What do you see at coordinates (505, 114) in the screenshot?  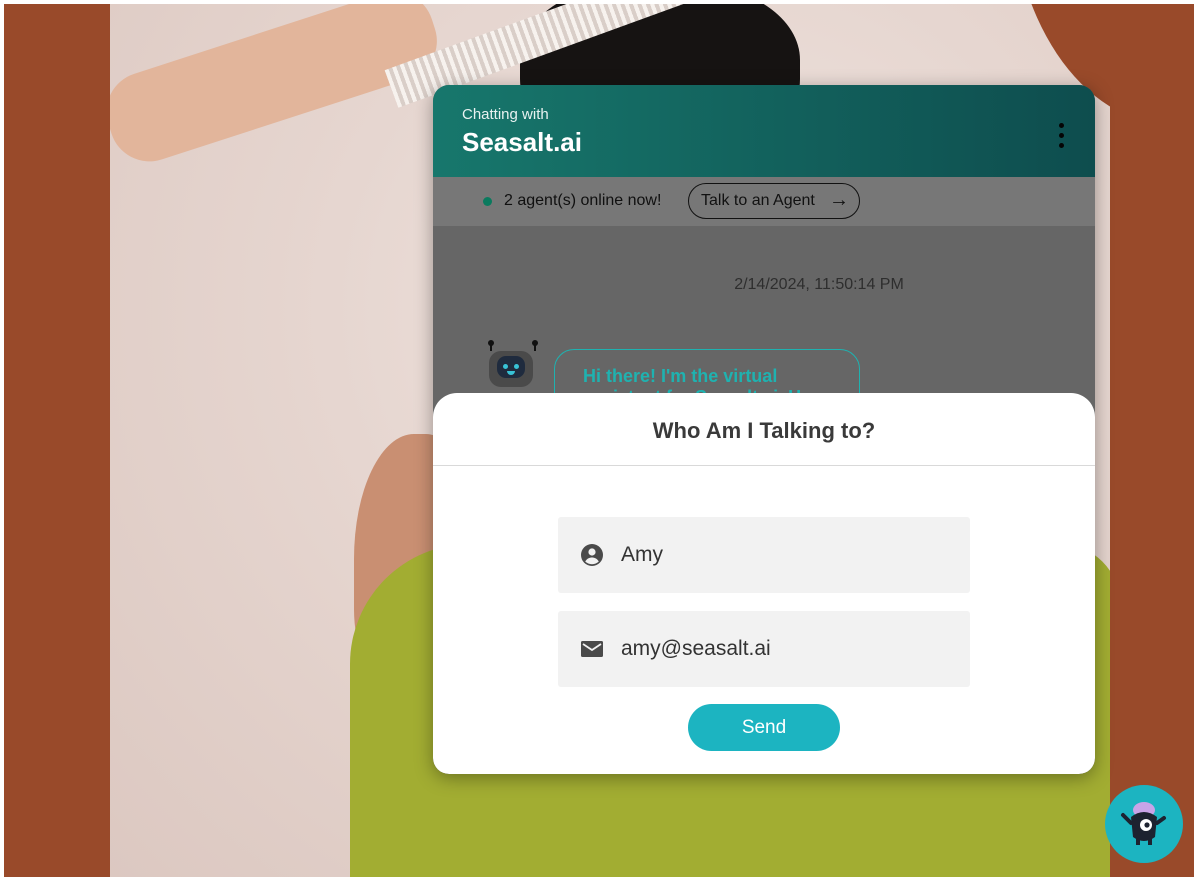 I see `chat-subtitle: Chatting with` at bounding box center [505, 114].